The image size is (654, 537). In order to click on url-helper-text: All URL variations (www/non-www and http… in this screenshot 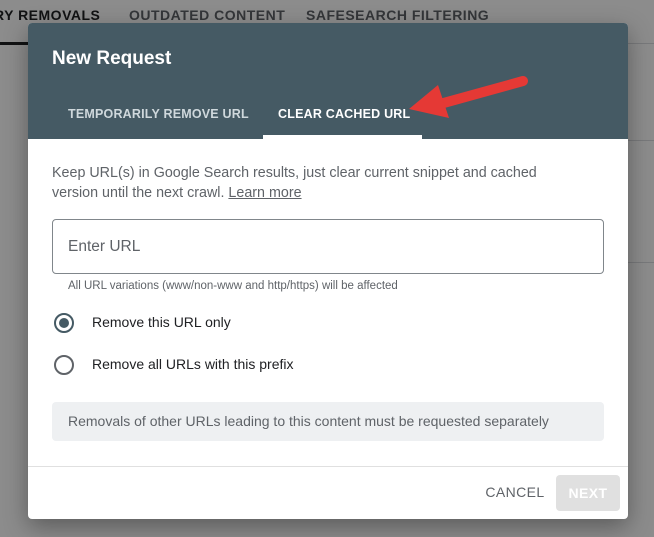, I will do `click(233, 286)`.